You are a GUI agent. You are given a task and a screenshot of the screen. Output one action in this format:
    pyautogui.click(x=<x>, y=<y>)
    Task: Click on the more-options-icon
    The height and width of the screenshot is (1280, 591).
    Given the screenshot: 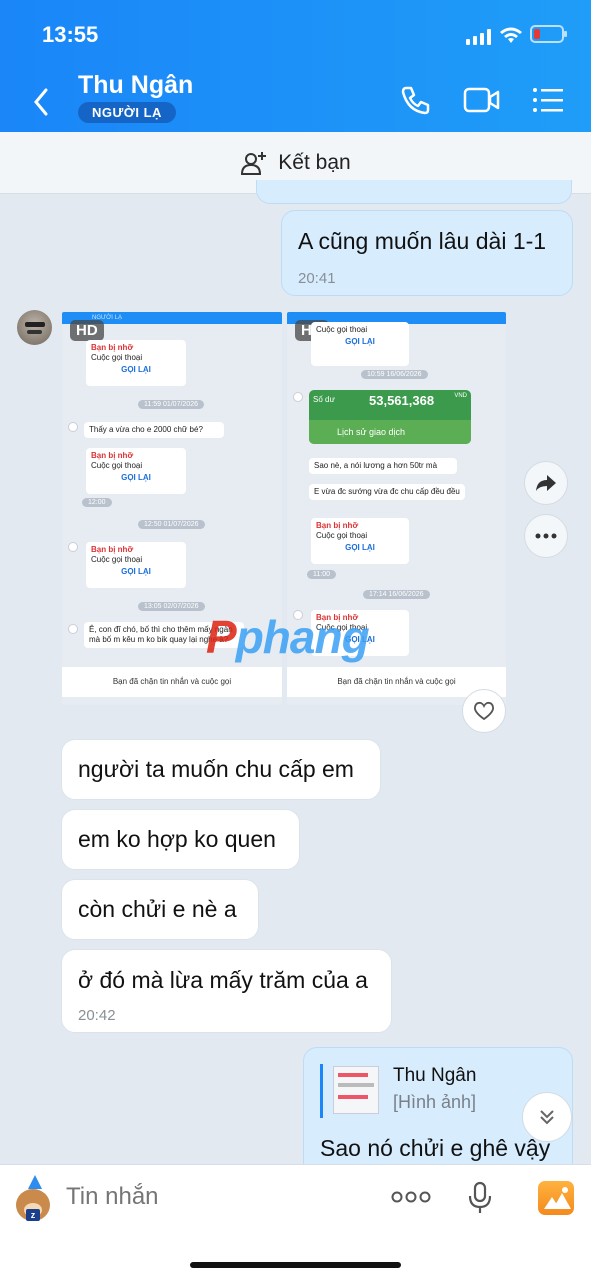 What is the action you would take?
    pyautogui.click(x=411, y=1197)
    